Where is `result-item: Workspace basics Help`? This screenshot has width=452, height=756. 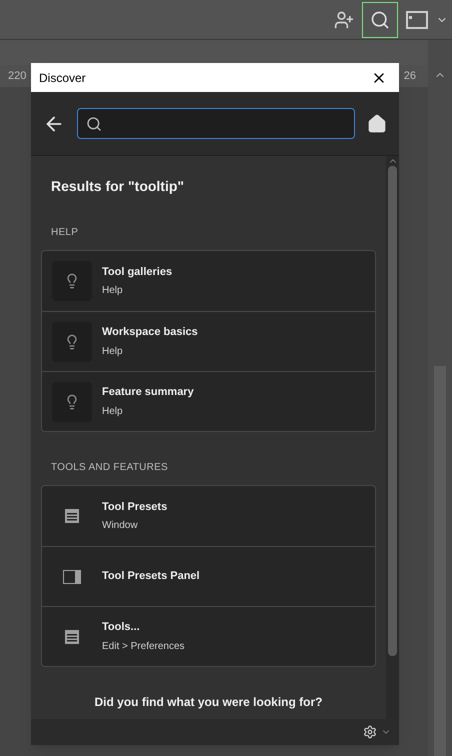
result-item: Workspace basics Help is located at coordinates (208, 341).